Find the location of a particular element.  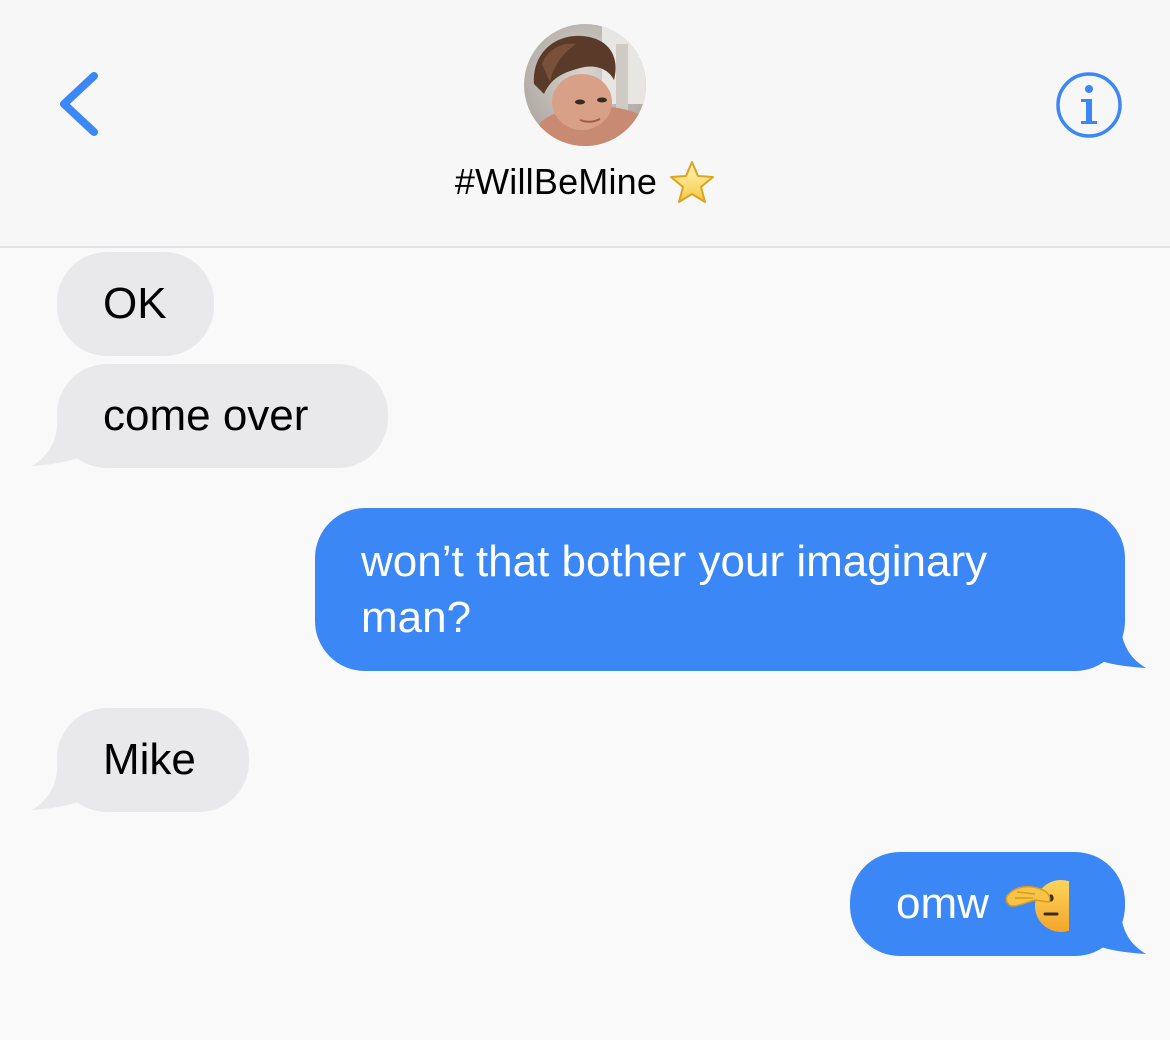

message-text: come over is located at coordinates (206, 415).